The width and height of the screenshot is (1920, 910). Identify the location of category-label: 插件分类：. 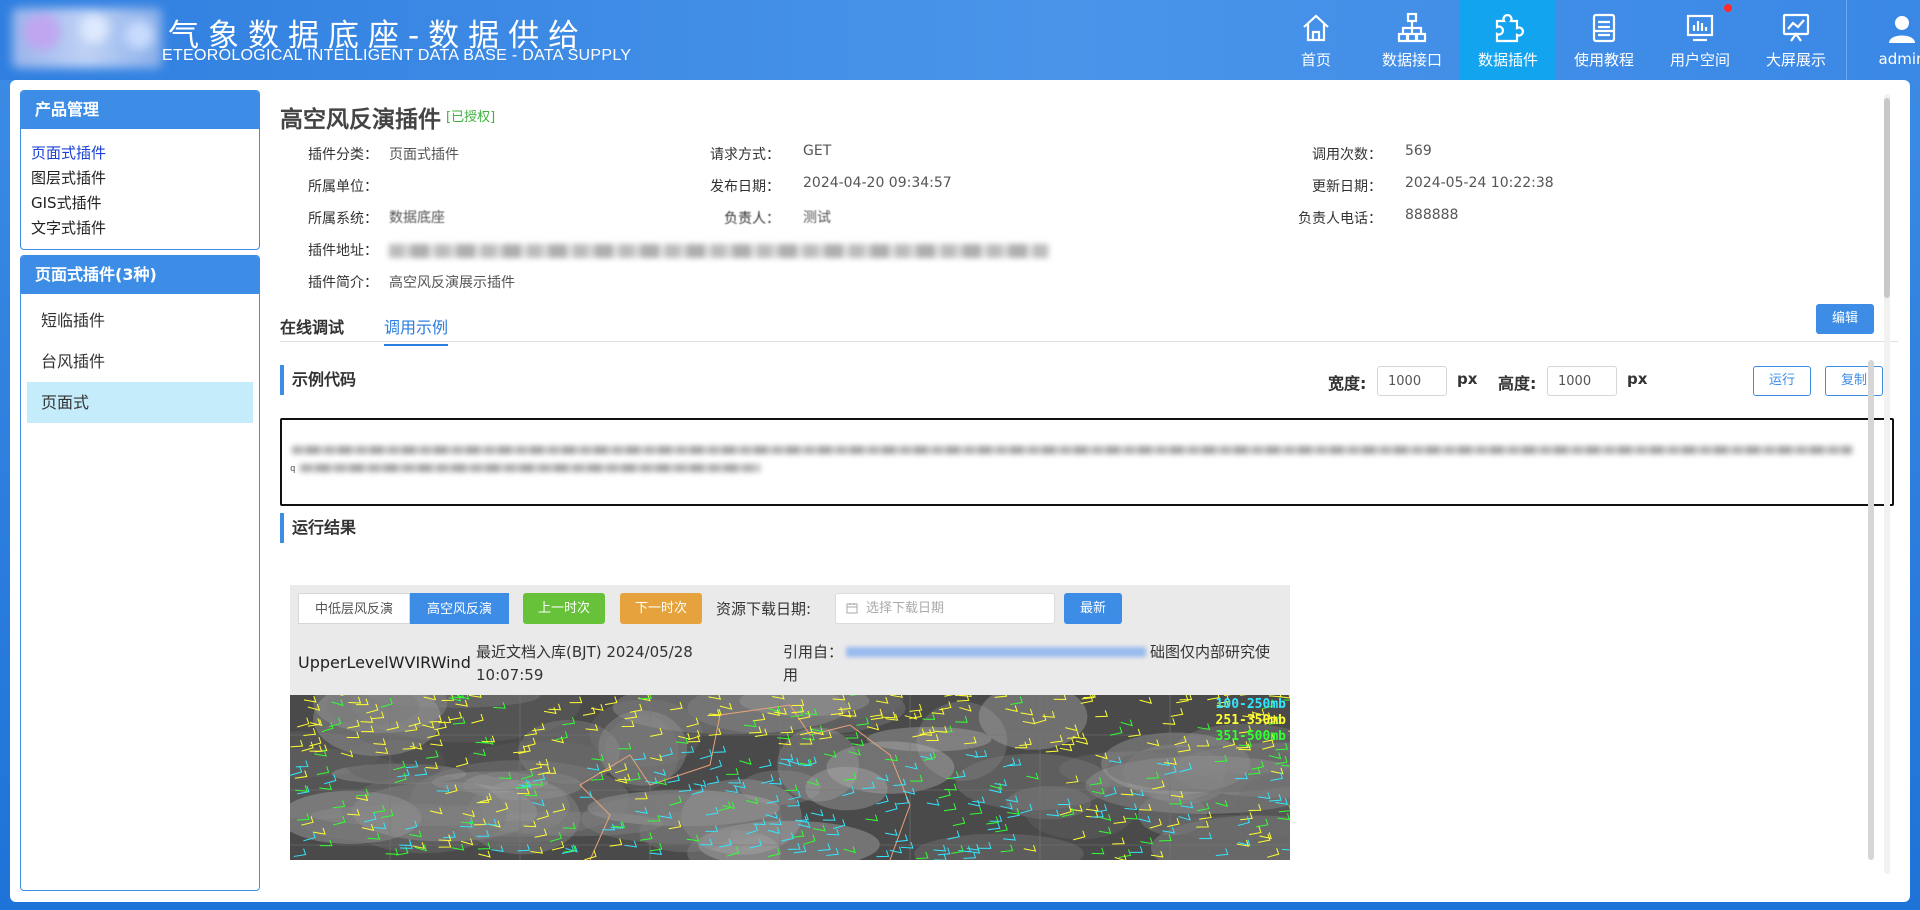
(343, 155).